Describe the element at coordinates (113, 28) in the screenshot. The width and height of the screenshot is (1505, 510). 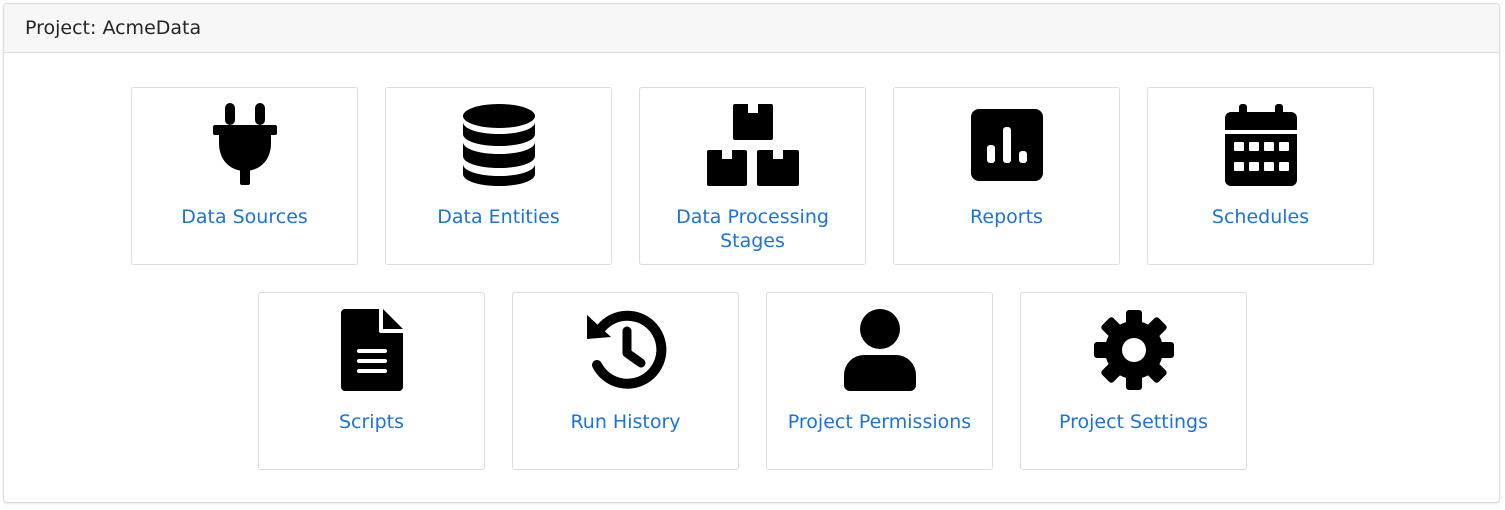
I see `page-title: Project: AcmeData` at that location.